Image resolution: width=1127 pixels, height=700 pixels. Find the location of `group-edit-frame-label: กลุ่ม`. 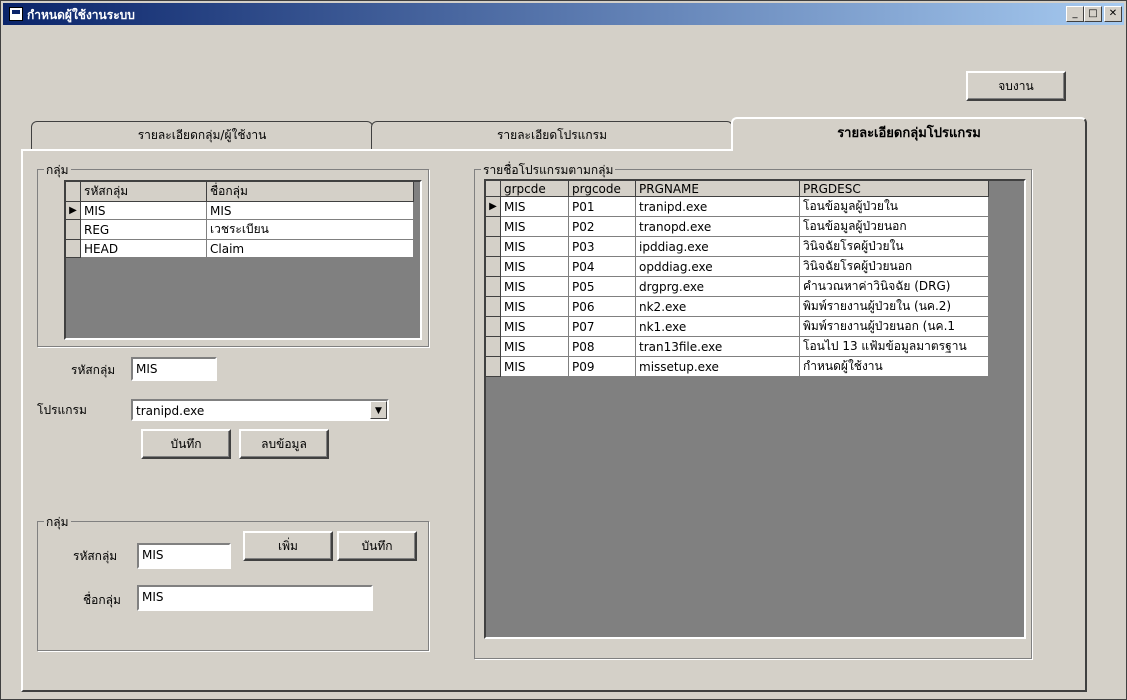

group-edit-frame-label: กลุ่ม is located at coordinates (57, 522).